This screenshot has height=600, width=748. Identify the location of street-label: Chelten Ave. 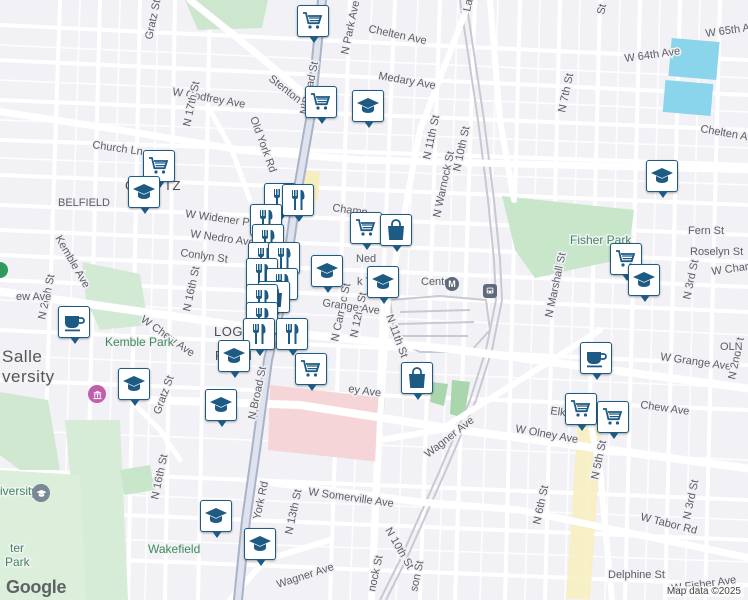
(723, 134).